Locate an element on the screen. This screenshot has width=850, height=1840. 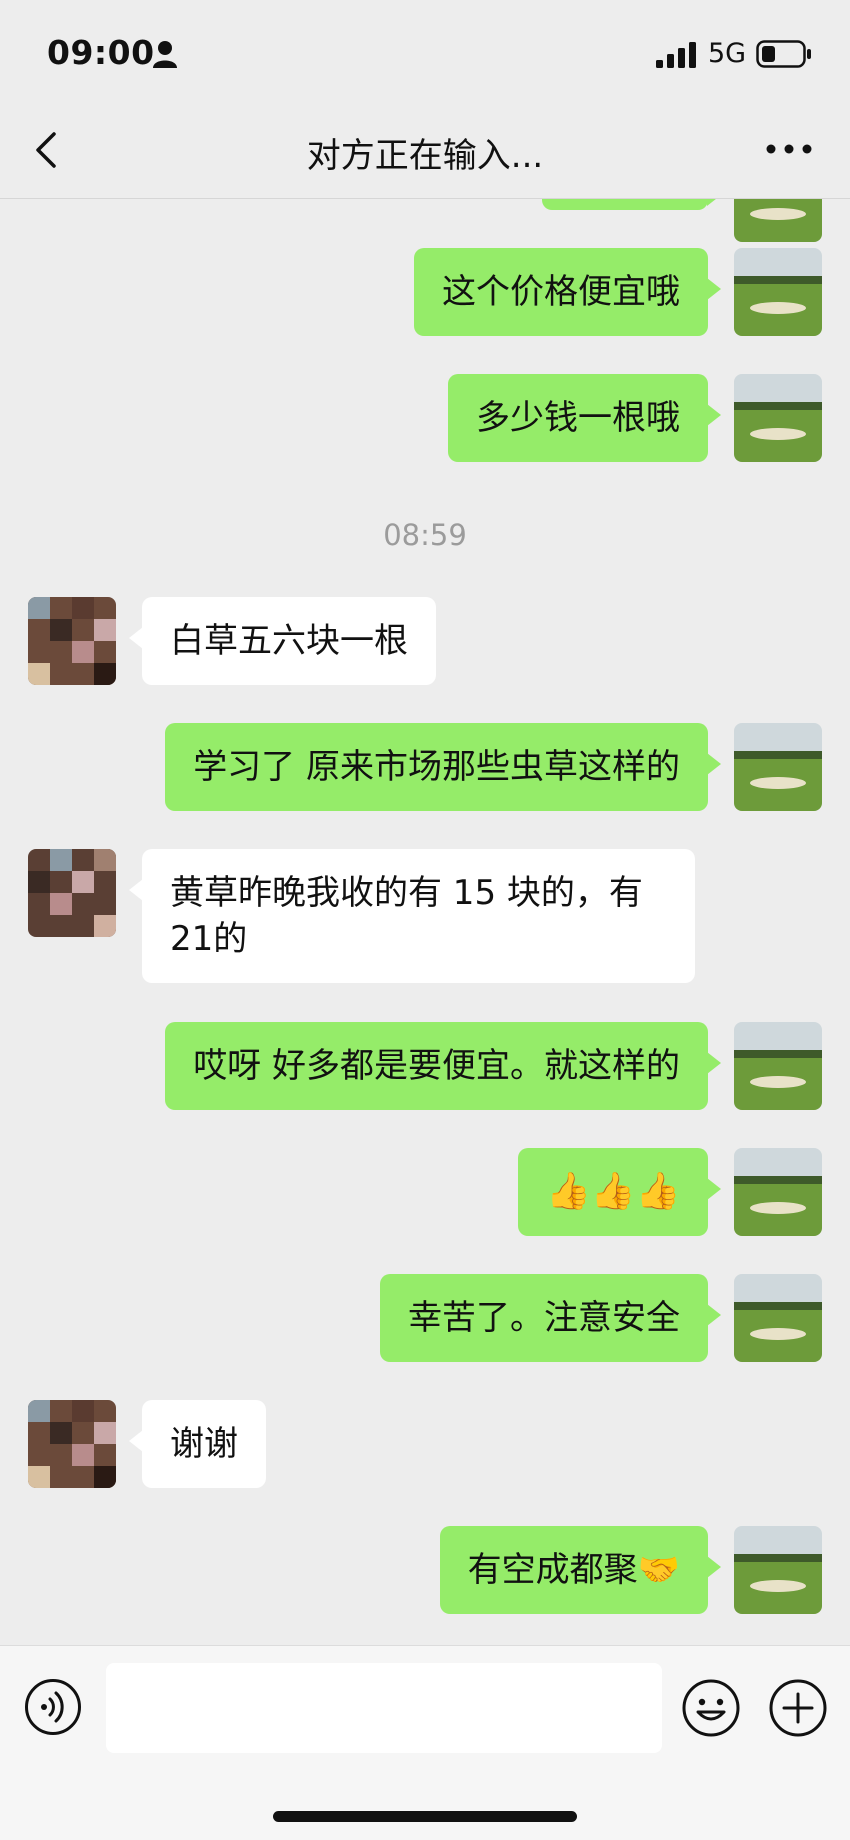
status-time: 09:00 is located at coordinates (101, 52).